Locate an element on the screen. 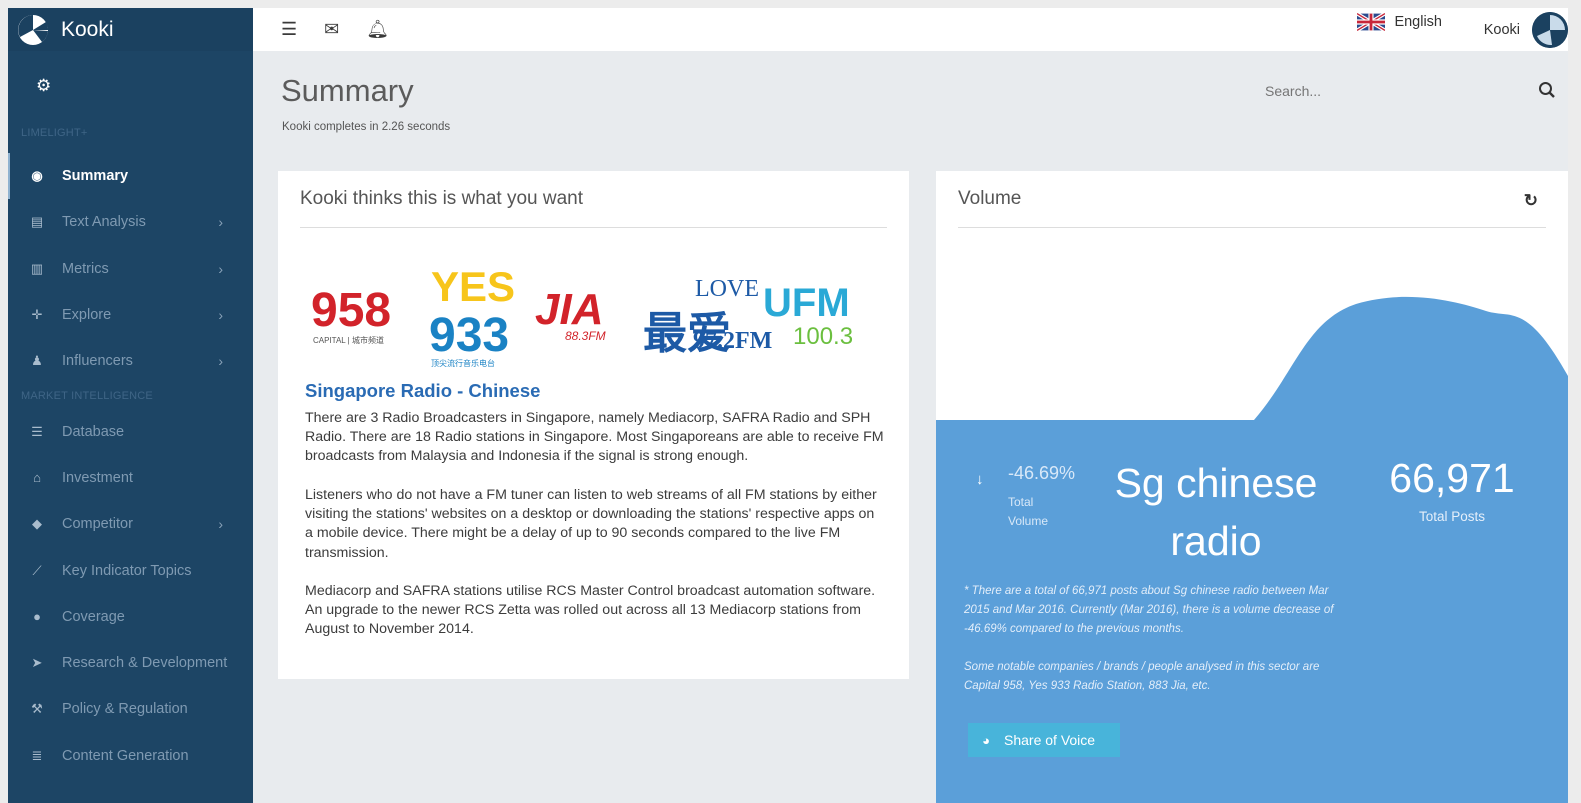 This screenshot has height=803, width=1581. logo-958-text: 958 is located at coordinates (351, 310).